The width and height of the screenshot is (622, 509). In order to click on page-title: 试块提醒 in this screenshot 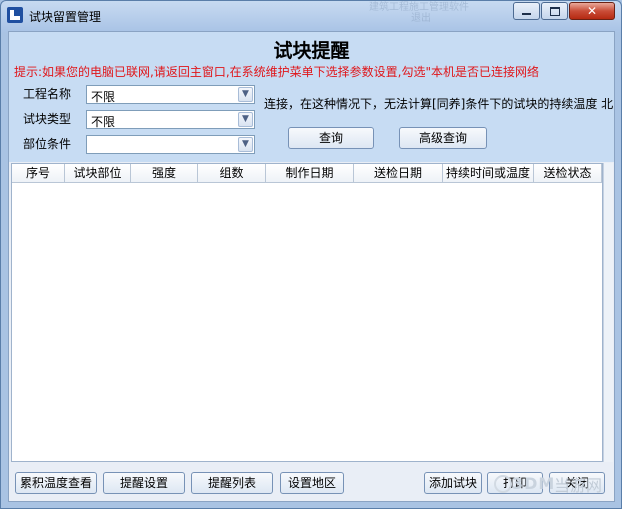, I will do `click(311, 51)`.